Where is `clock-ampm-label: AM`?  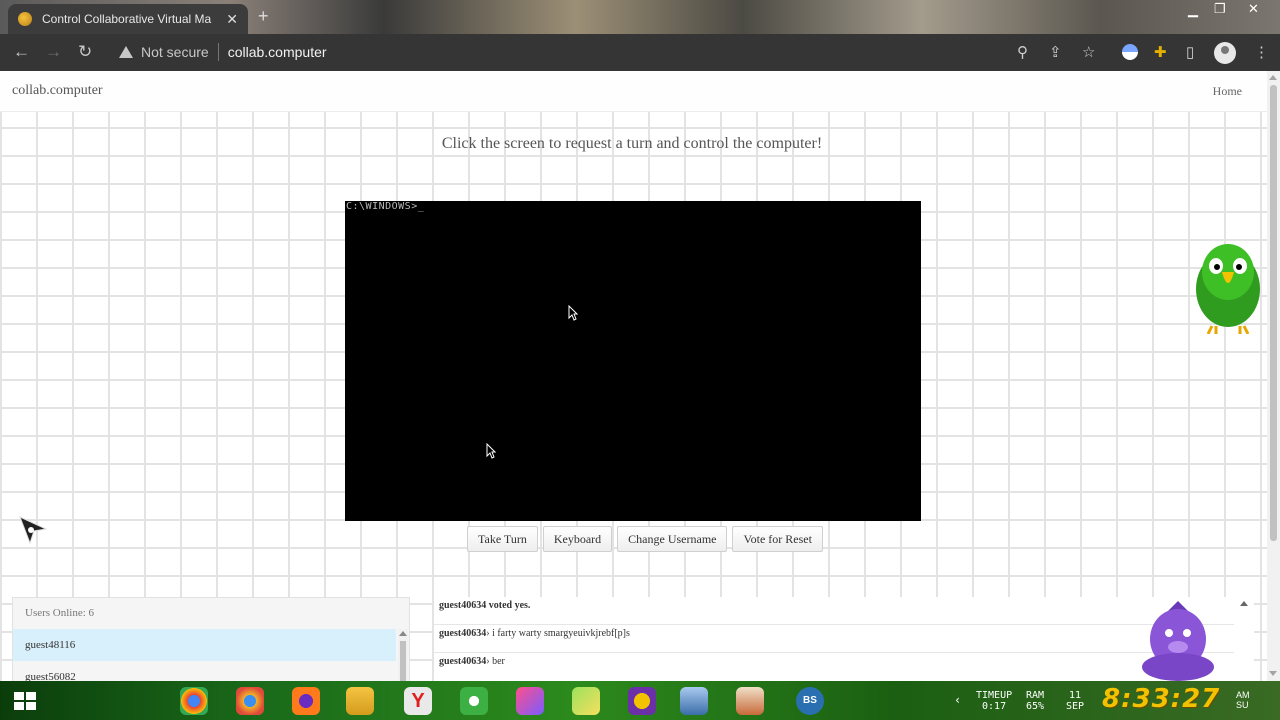
clock-ampm-label: AM is located at coordinates (1243, 695).